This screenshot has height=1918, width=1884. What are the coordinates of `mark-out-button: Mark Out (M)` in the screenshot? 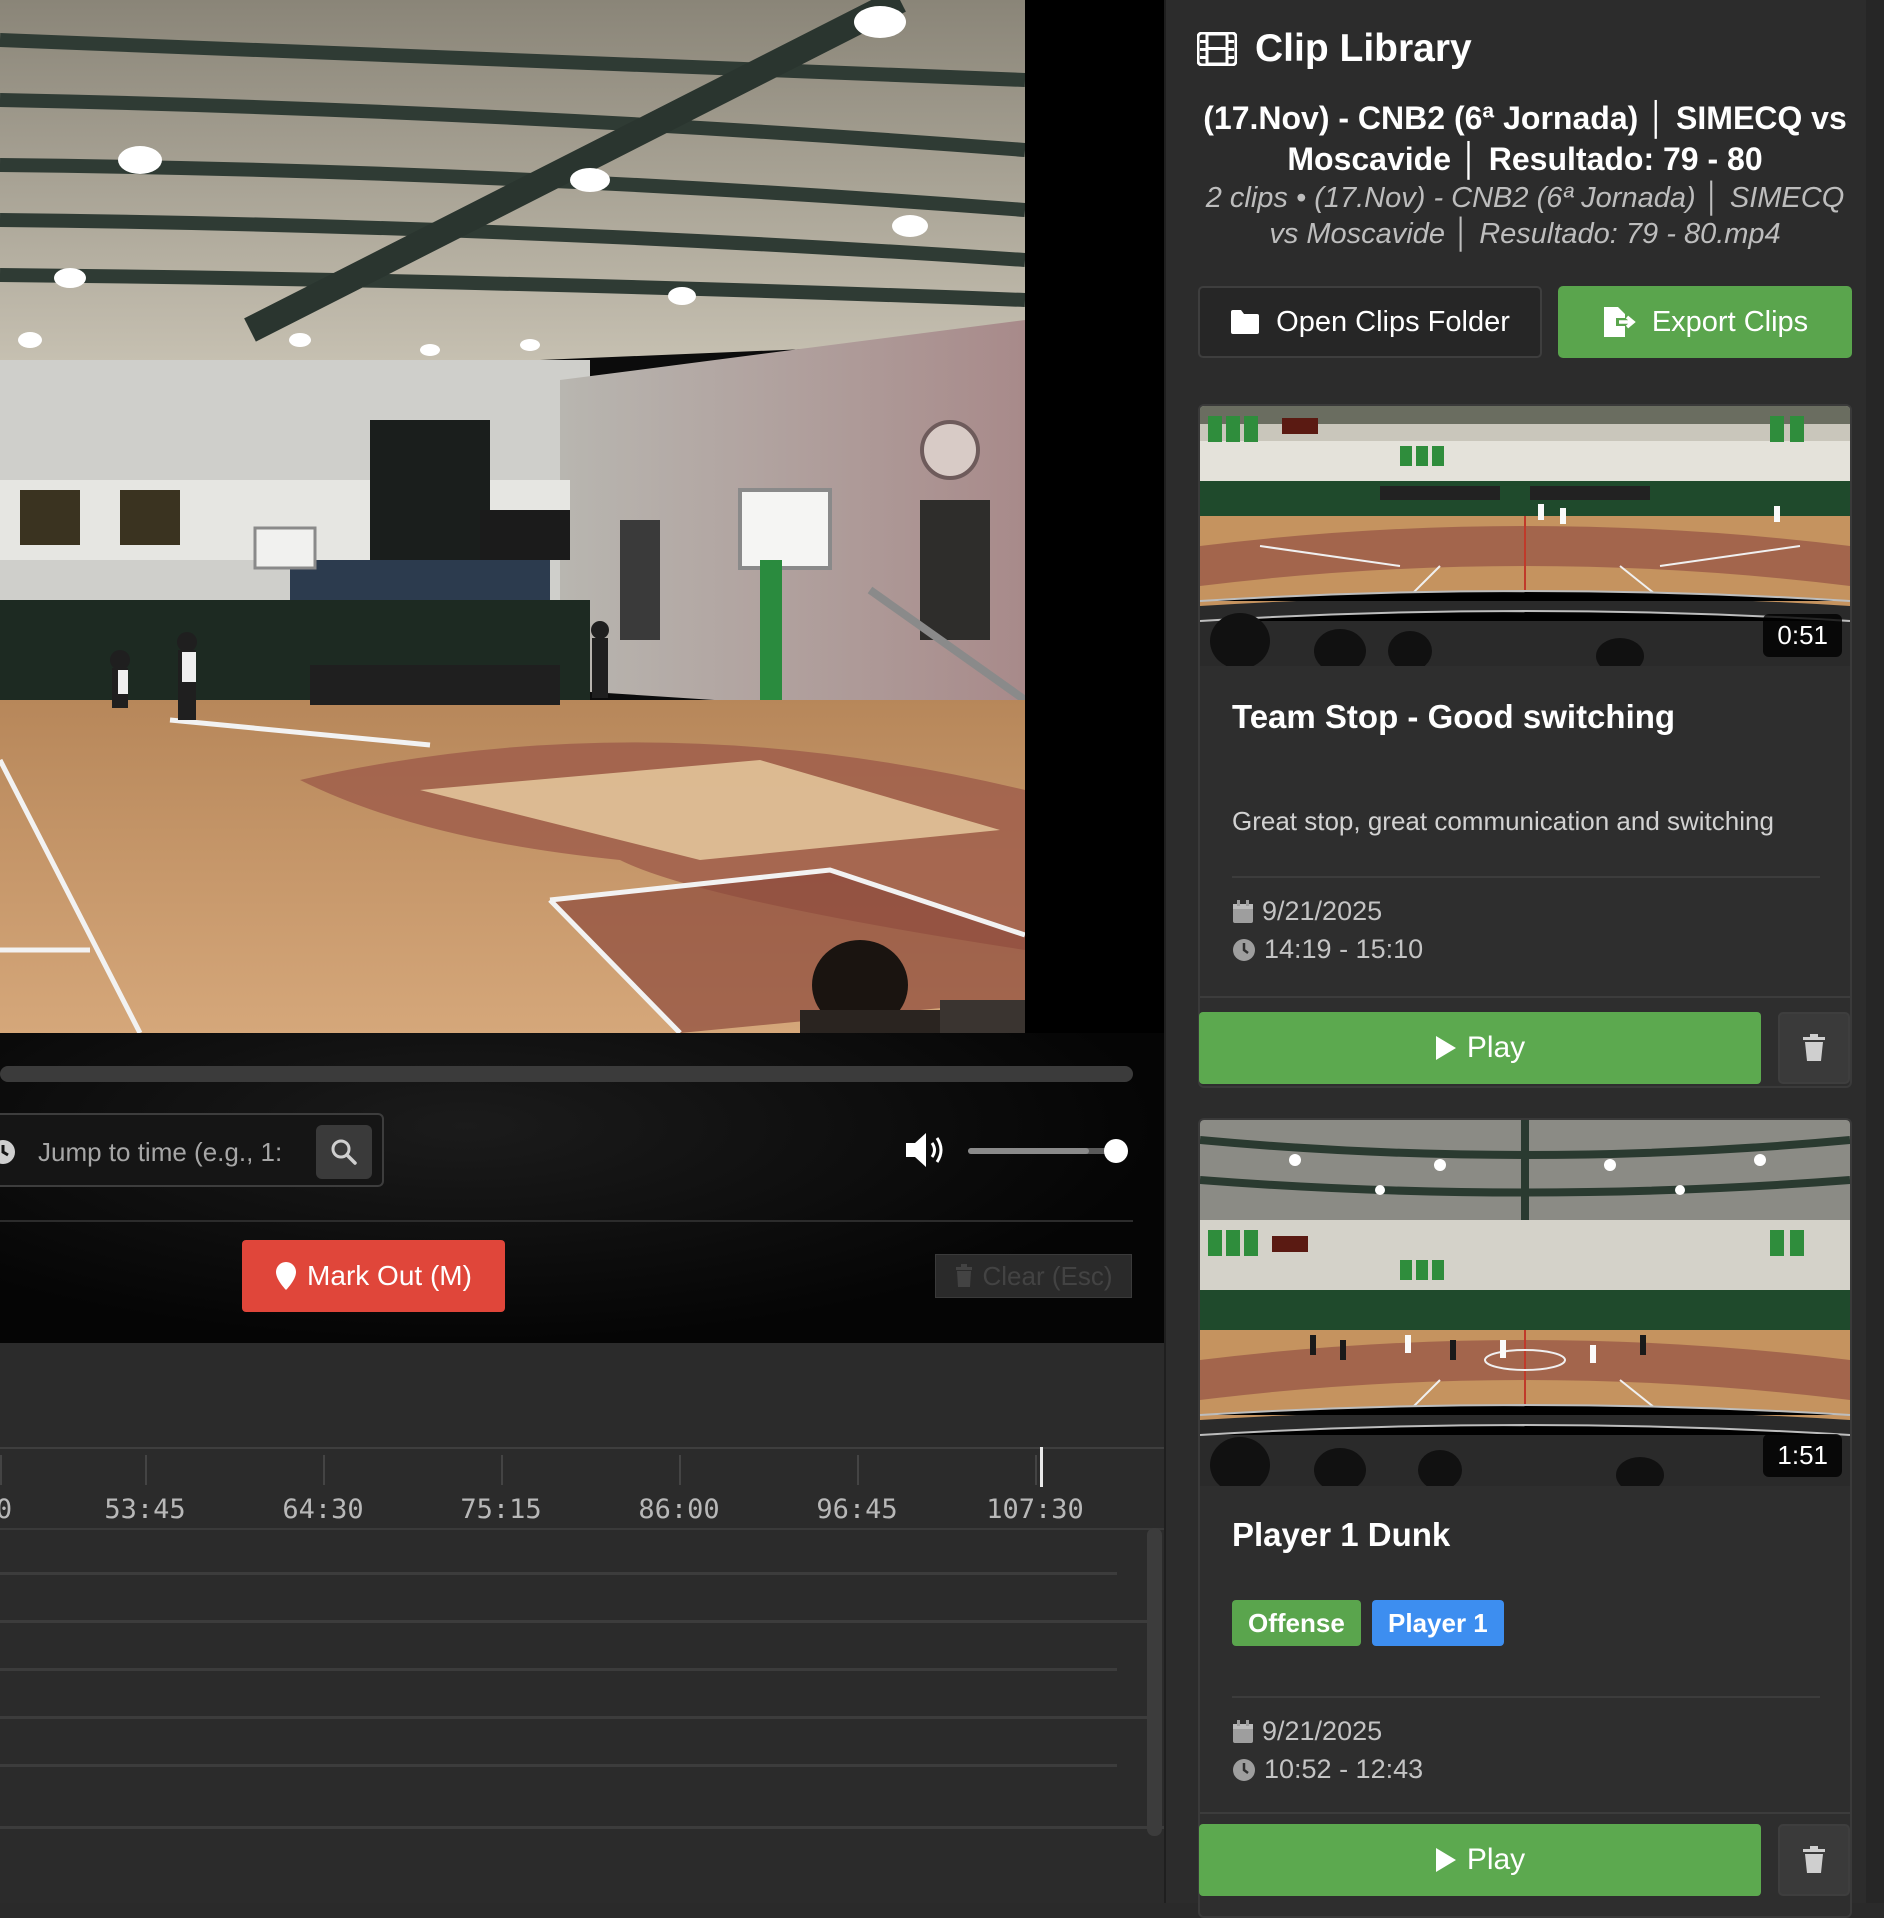 It's located at (373, 1276).